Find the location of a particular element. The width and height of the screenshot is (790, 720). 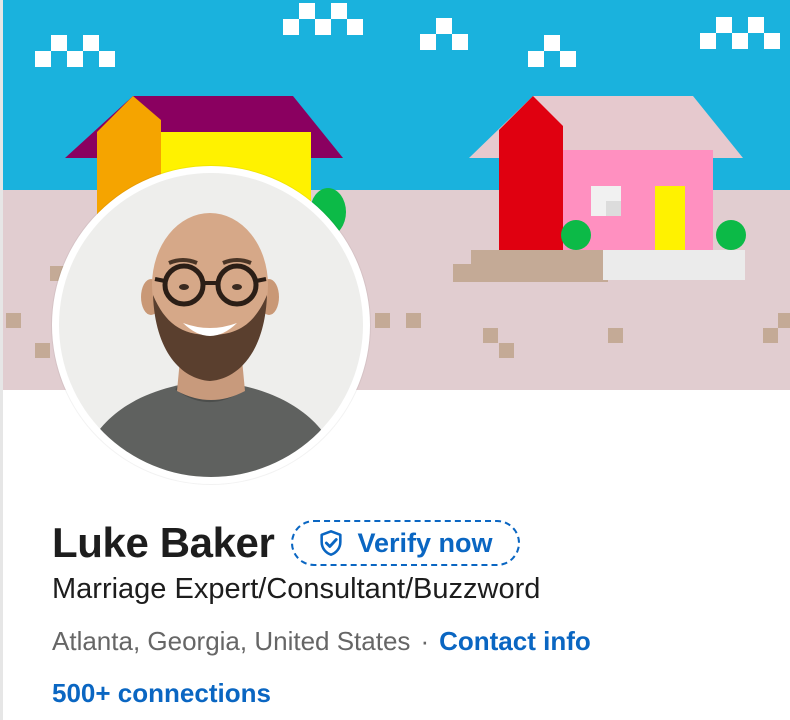

verify-now-button: Verify now is located at coordinates (405, 543).